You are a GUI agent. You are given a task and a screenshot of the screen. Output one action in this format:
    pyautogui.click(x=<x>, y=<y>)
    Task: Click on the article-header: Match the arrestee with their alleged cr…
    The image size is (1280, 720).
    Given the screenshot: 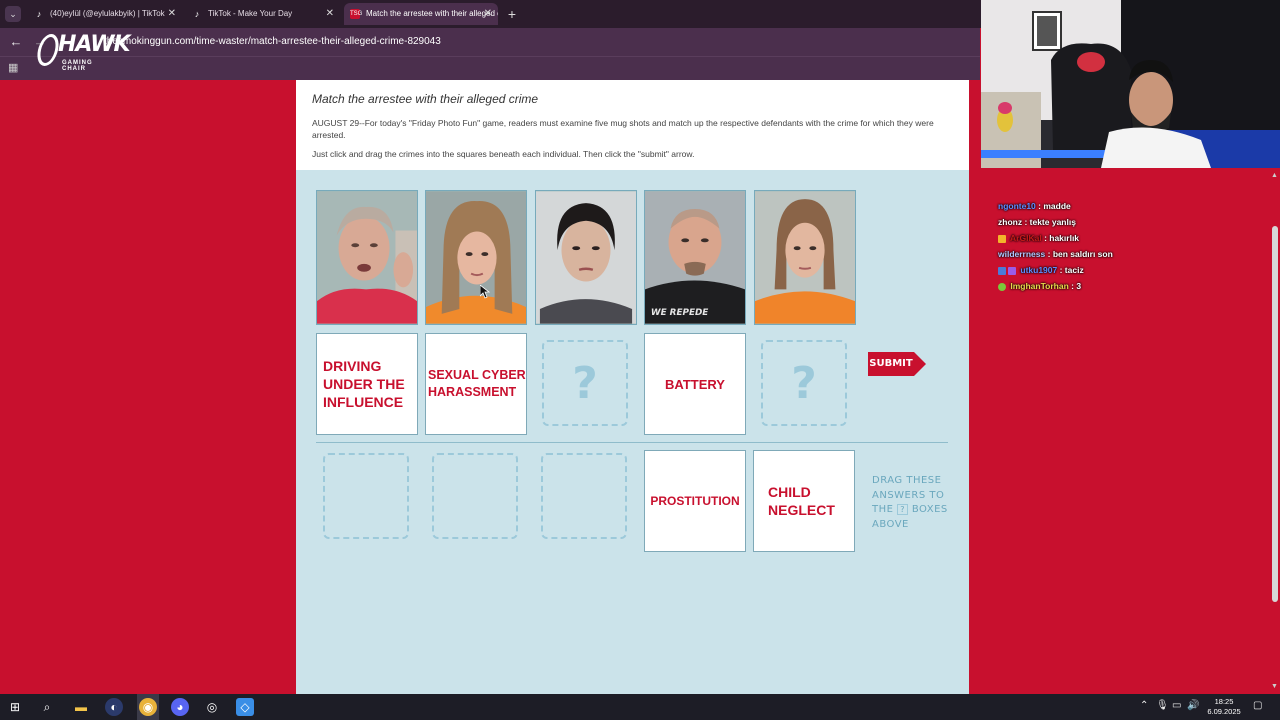 What is the action you would take?
    pyautogui.click(x=632, y=125)
    